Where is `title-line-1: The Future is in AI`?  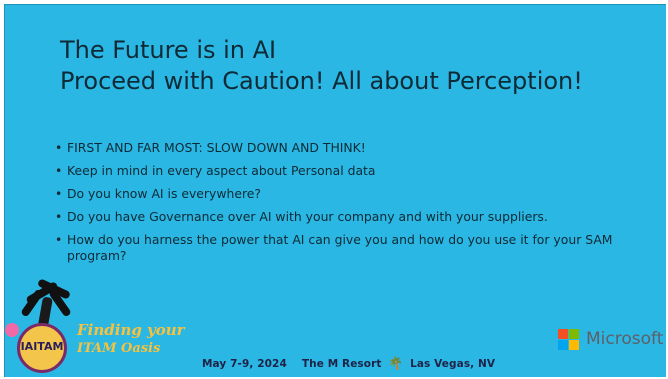 title-line-1: The Future is in AI is located at coordinates (168, 50).